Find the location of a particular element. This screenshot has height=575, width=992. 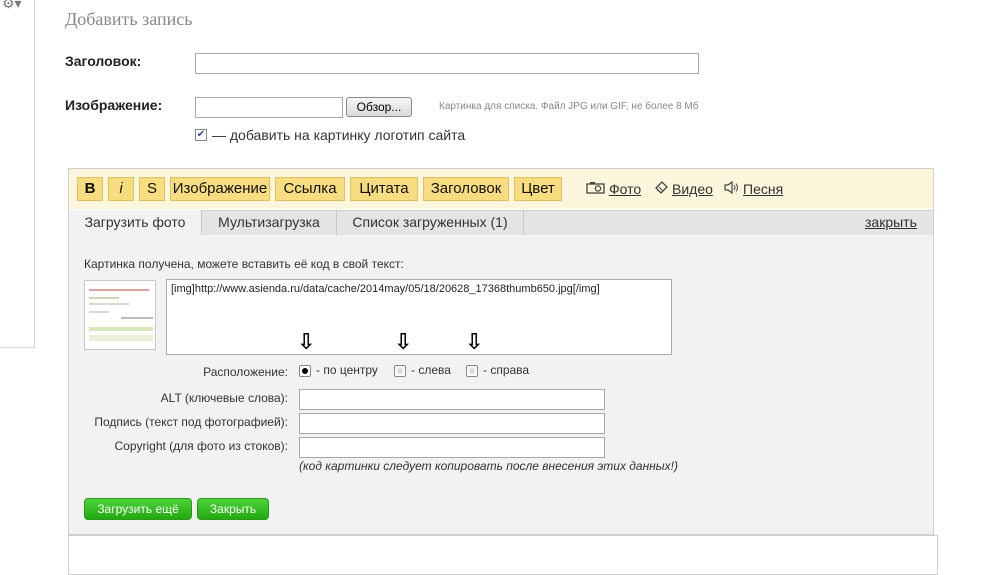

image-label: Изображение: is located at coordinates (114, 105).